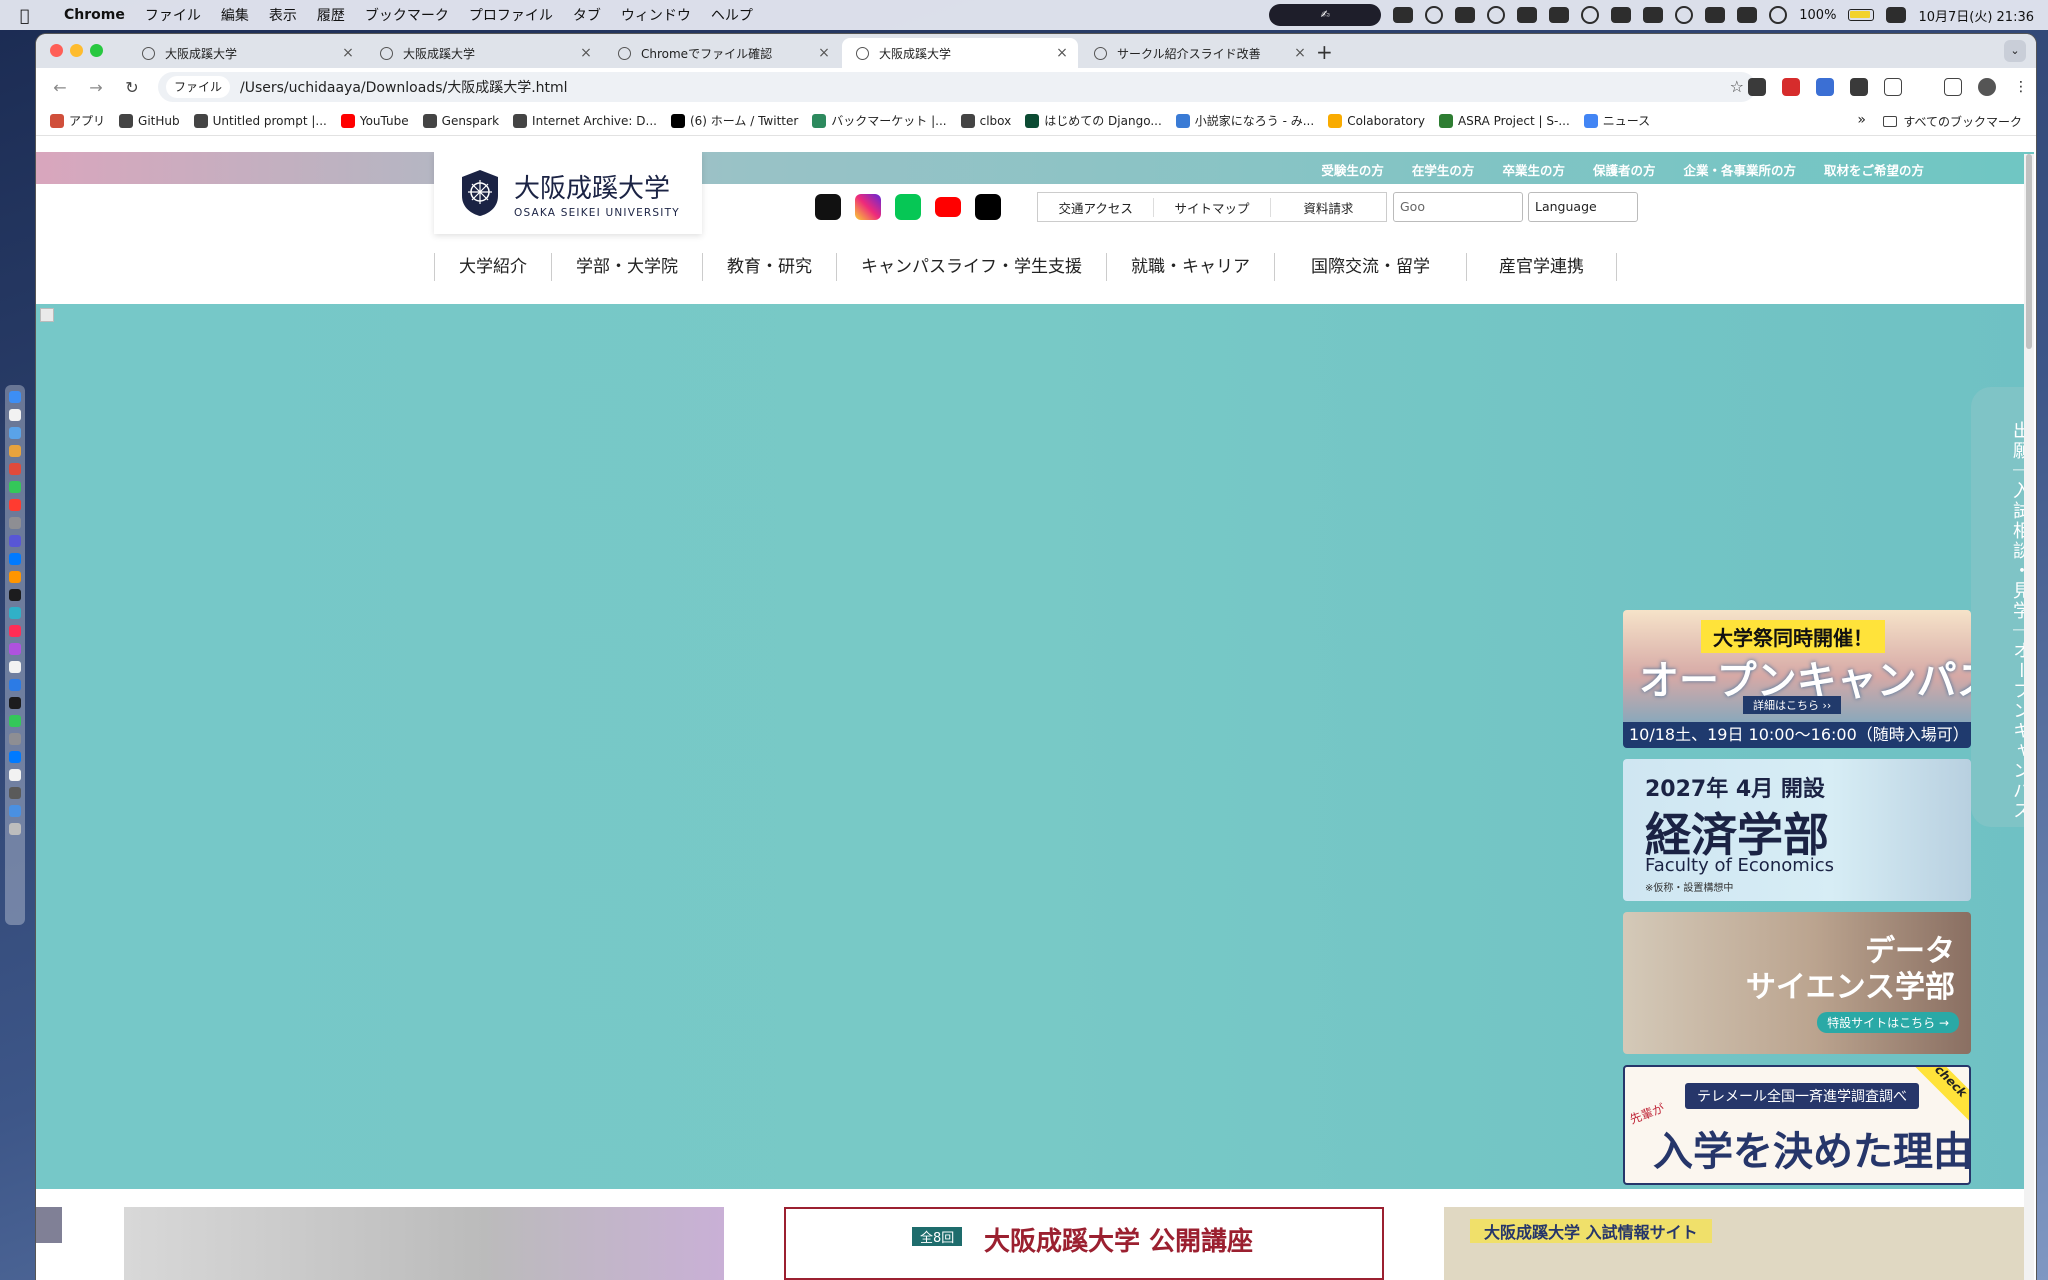 This screenshot has height=1280, width=2048. What do you see at coordinates (460, 120) in the screenshot?
I see `bookmark-item: Genspark` at bounding box center [460, 120].